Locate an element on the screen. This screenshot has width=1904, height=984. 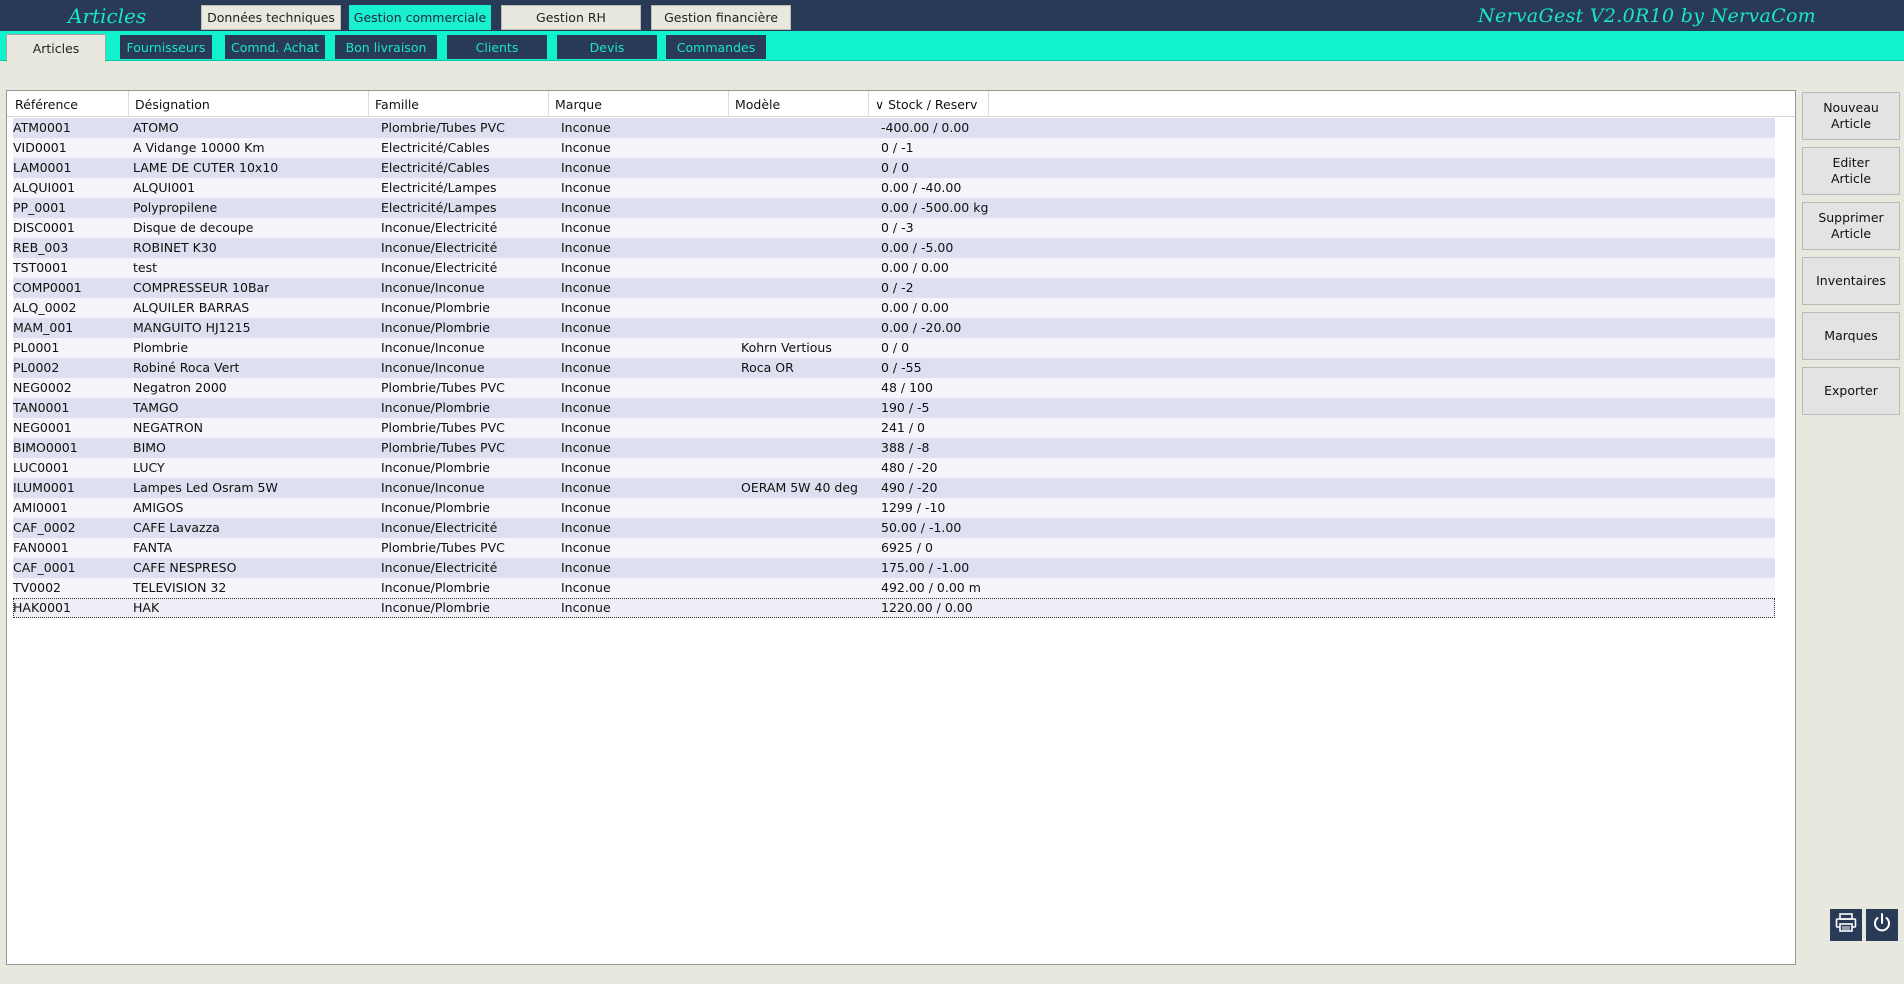
tab-articles: Articles is located at coordinates (56, 48).